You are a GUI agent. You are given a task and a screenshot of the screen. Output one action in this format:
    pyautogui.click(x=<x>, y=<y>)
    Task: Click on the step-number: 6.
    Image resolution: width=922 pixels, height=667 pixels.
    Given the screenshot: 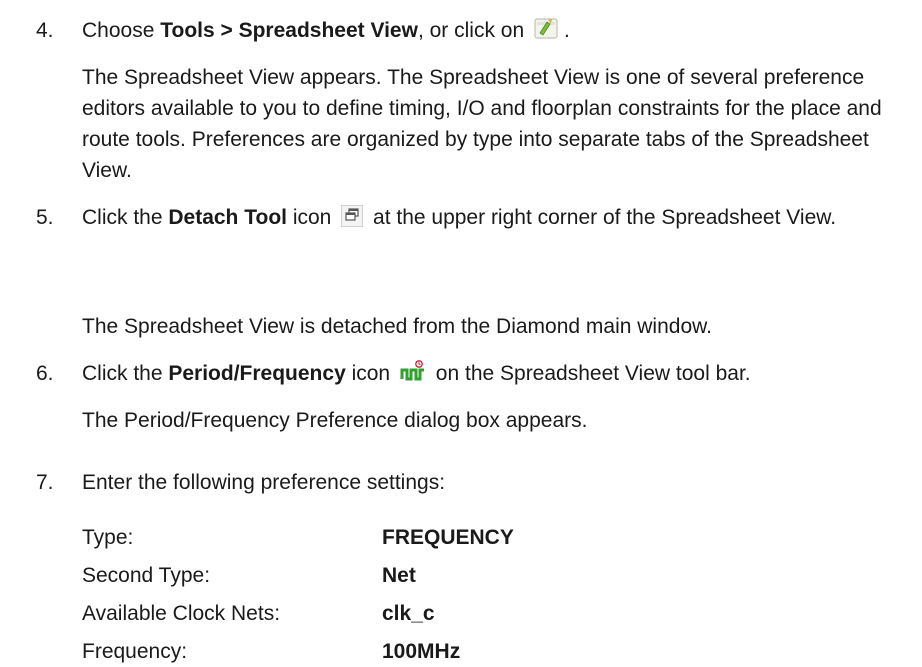 What is the action you would take?
    pyautogui.click(x=45, y=373)
    